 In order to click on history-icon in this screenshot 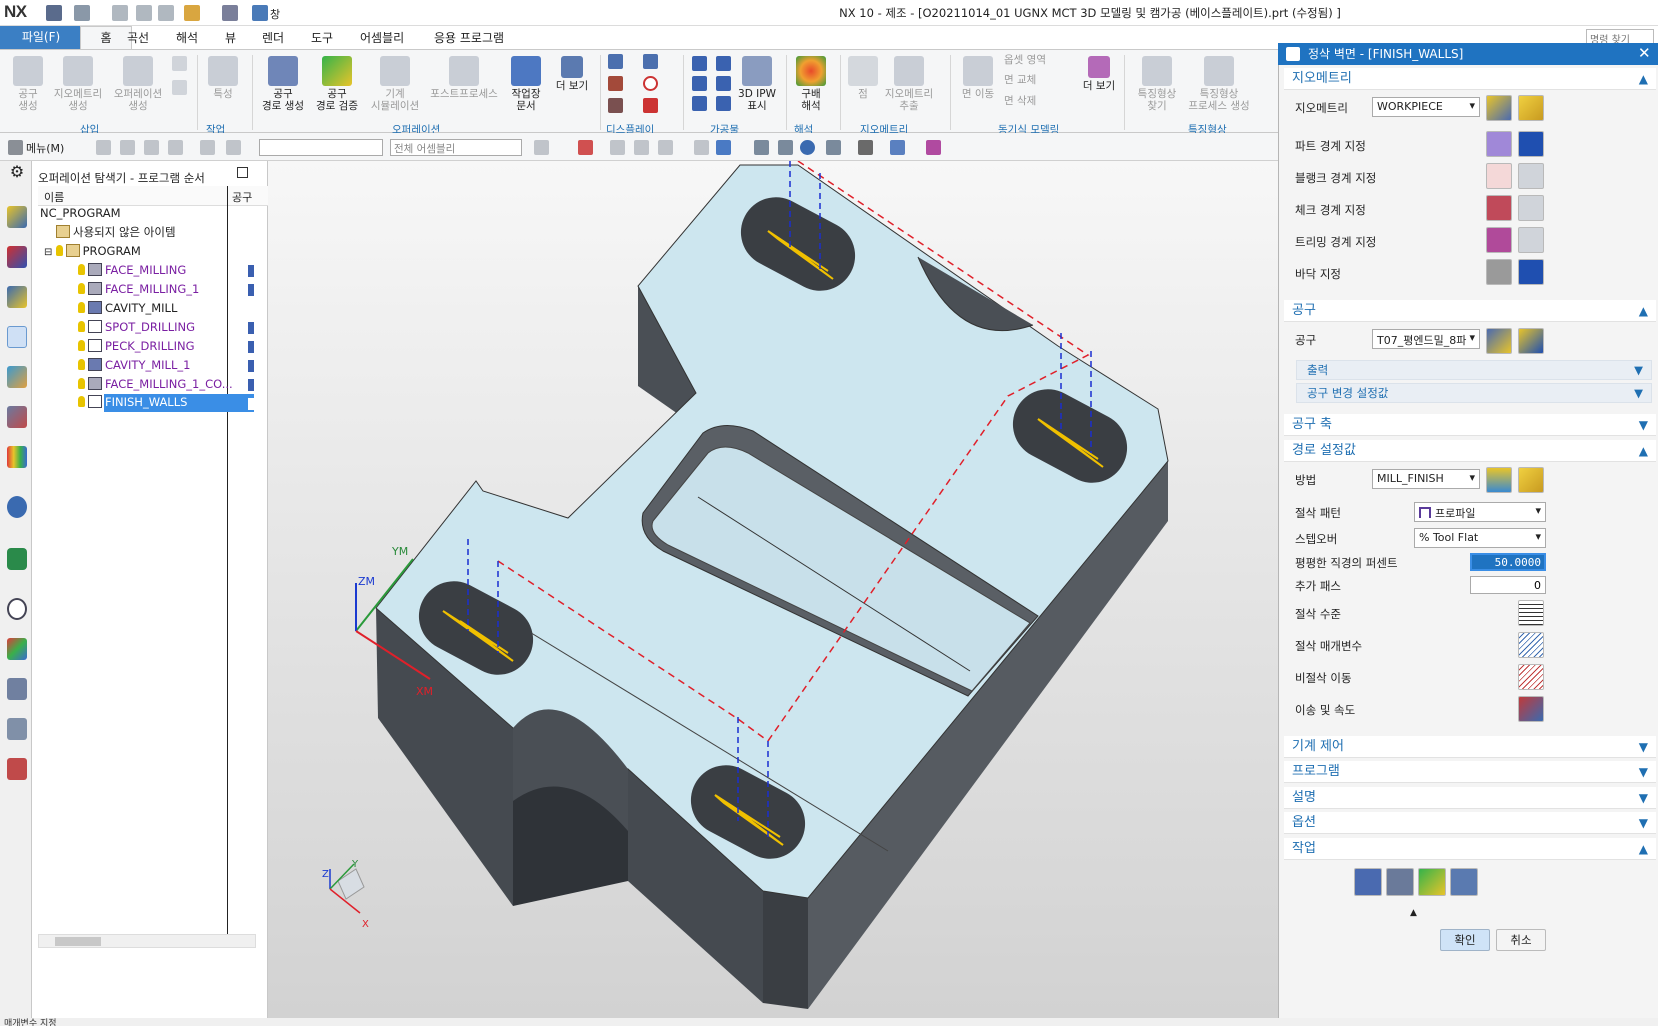, I will do `click(17, 417)`.